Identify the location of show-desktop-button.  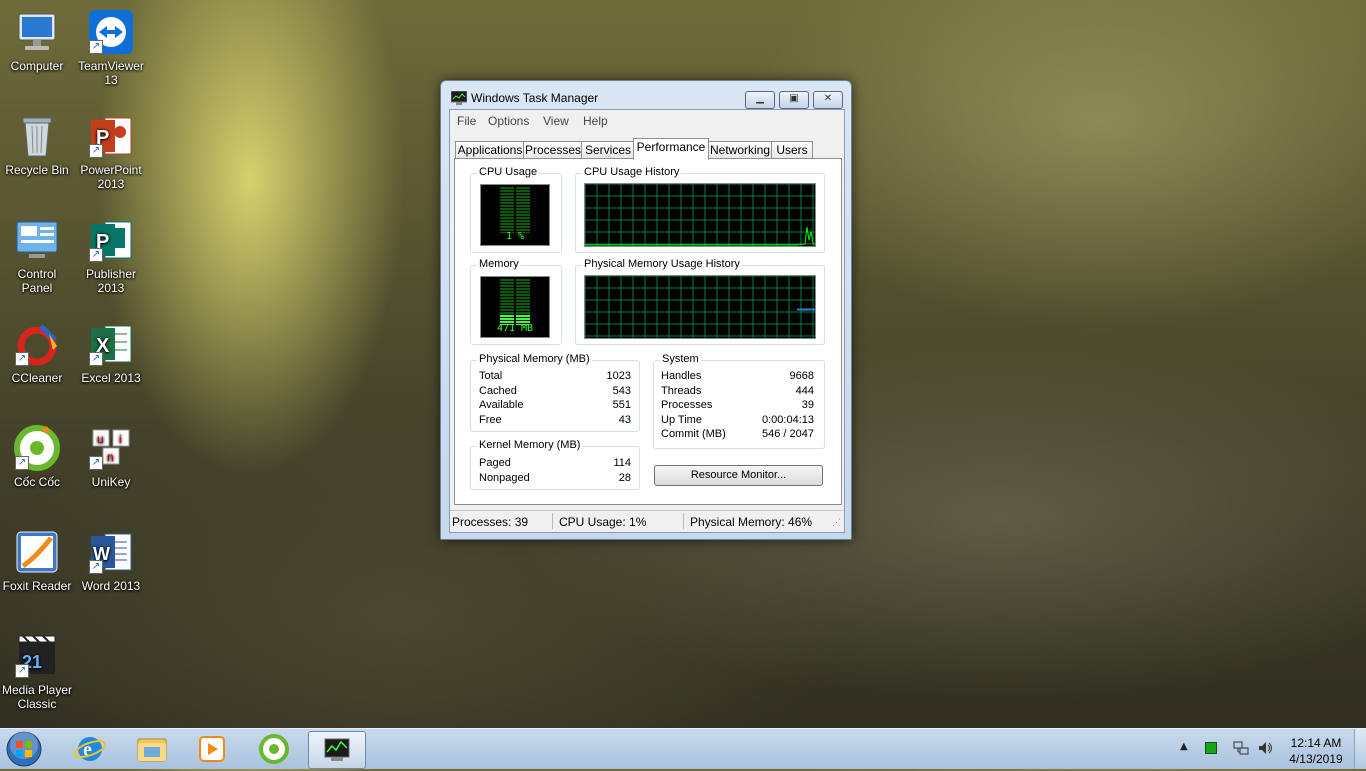
(1360, 749).